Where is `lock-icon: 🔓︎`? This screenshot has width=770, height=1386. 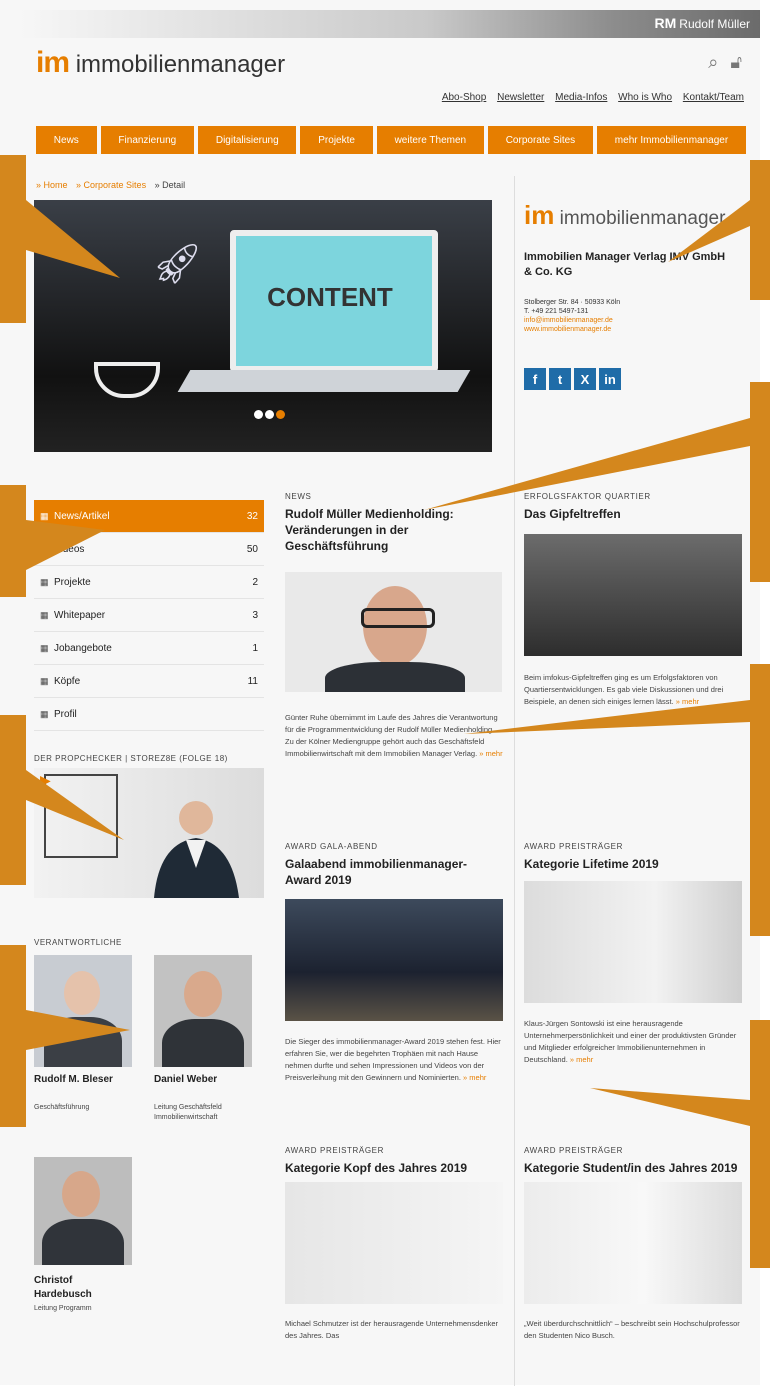 lock-icon: 🔓︎ is located at coordinates (736, 62).